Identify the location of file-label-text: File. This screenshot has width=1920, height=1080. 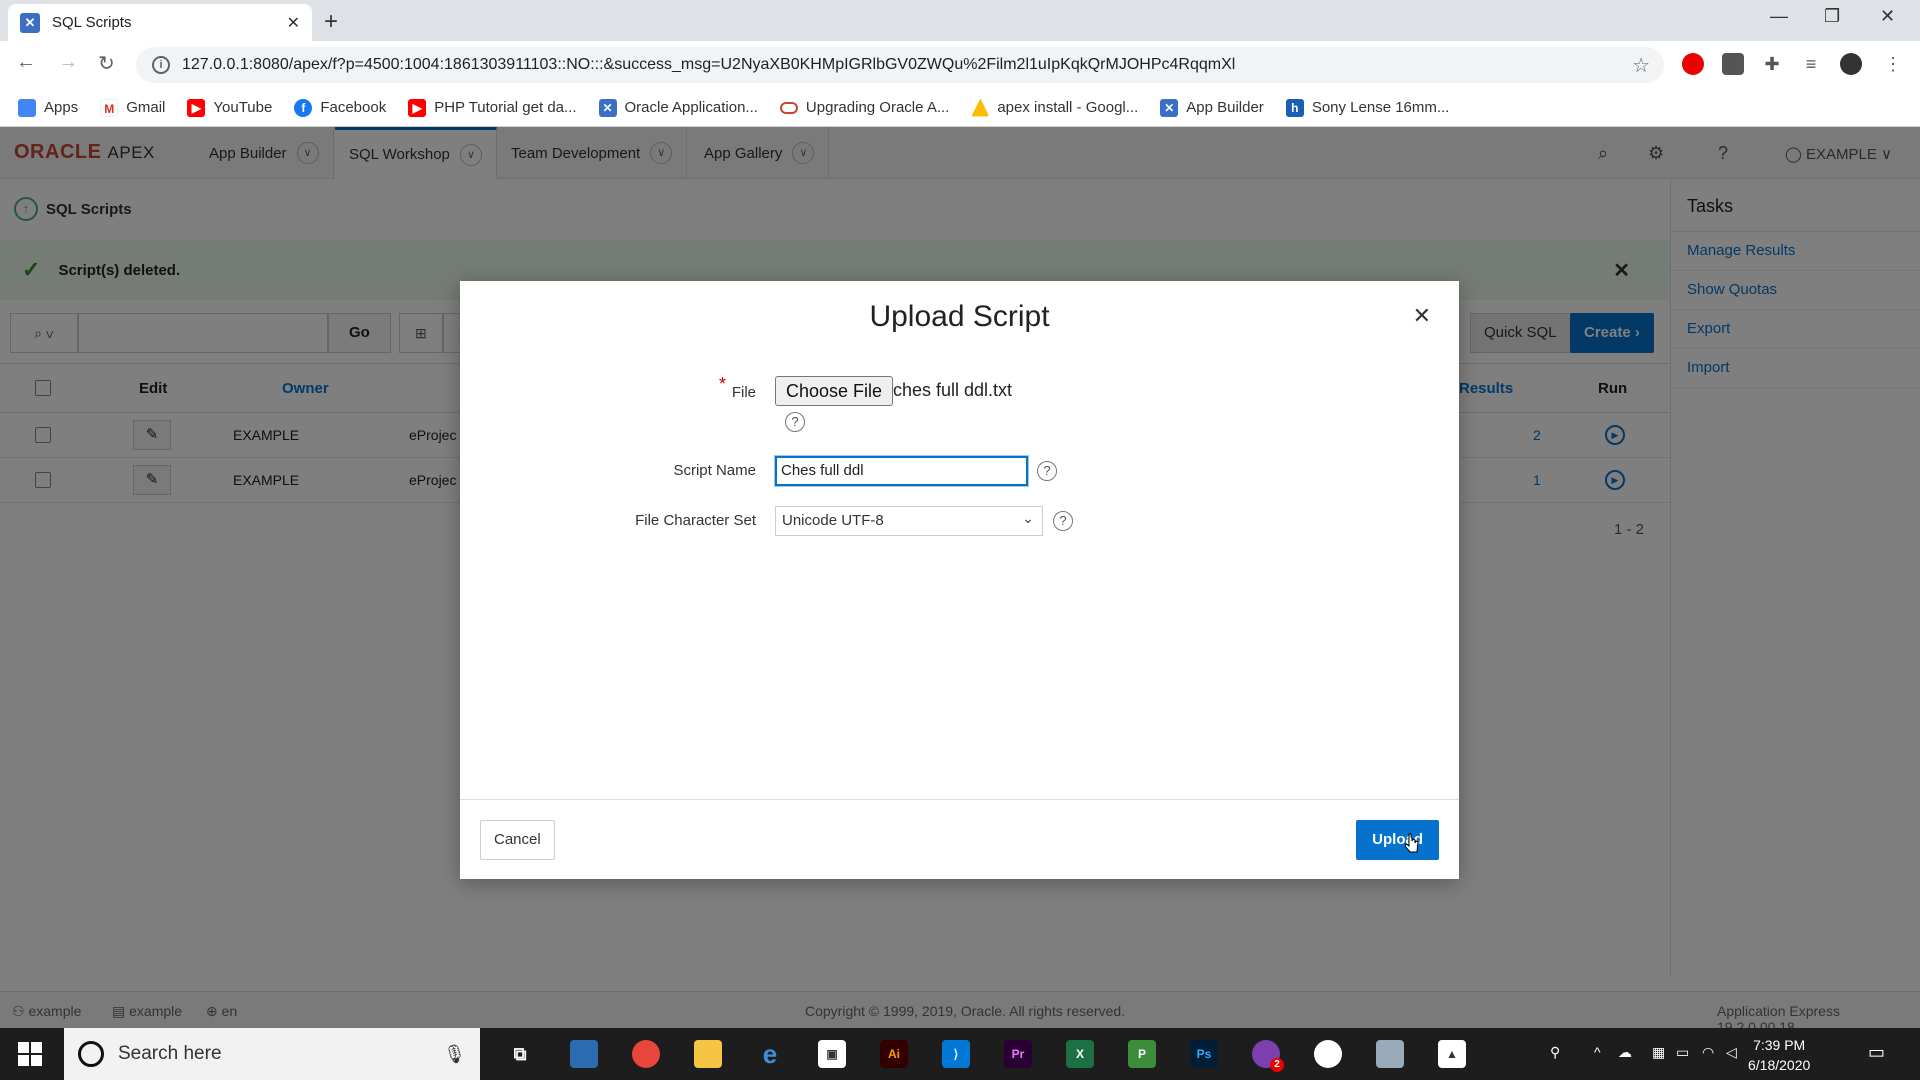
(743, 392).